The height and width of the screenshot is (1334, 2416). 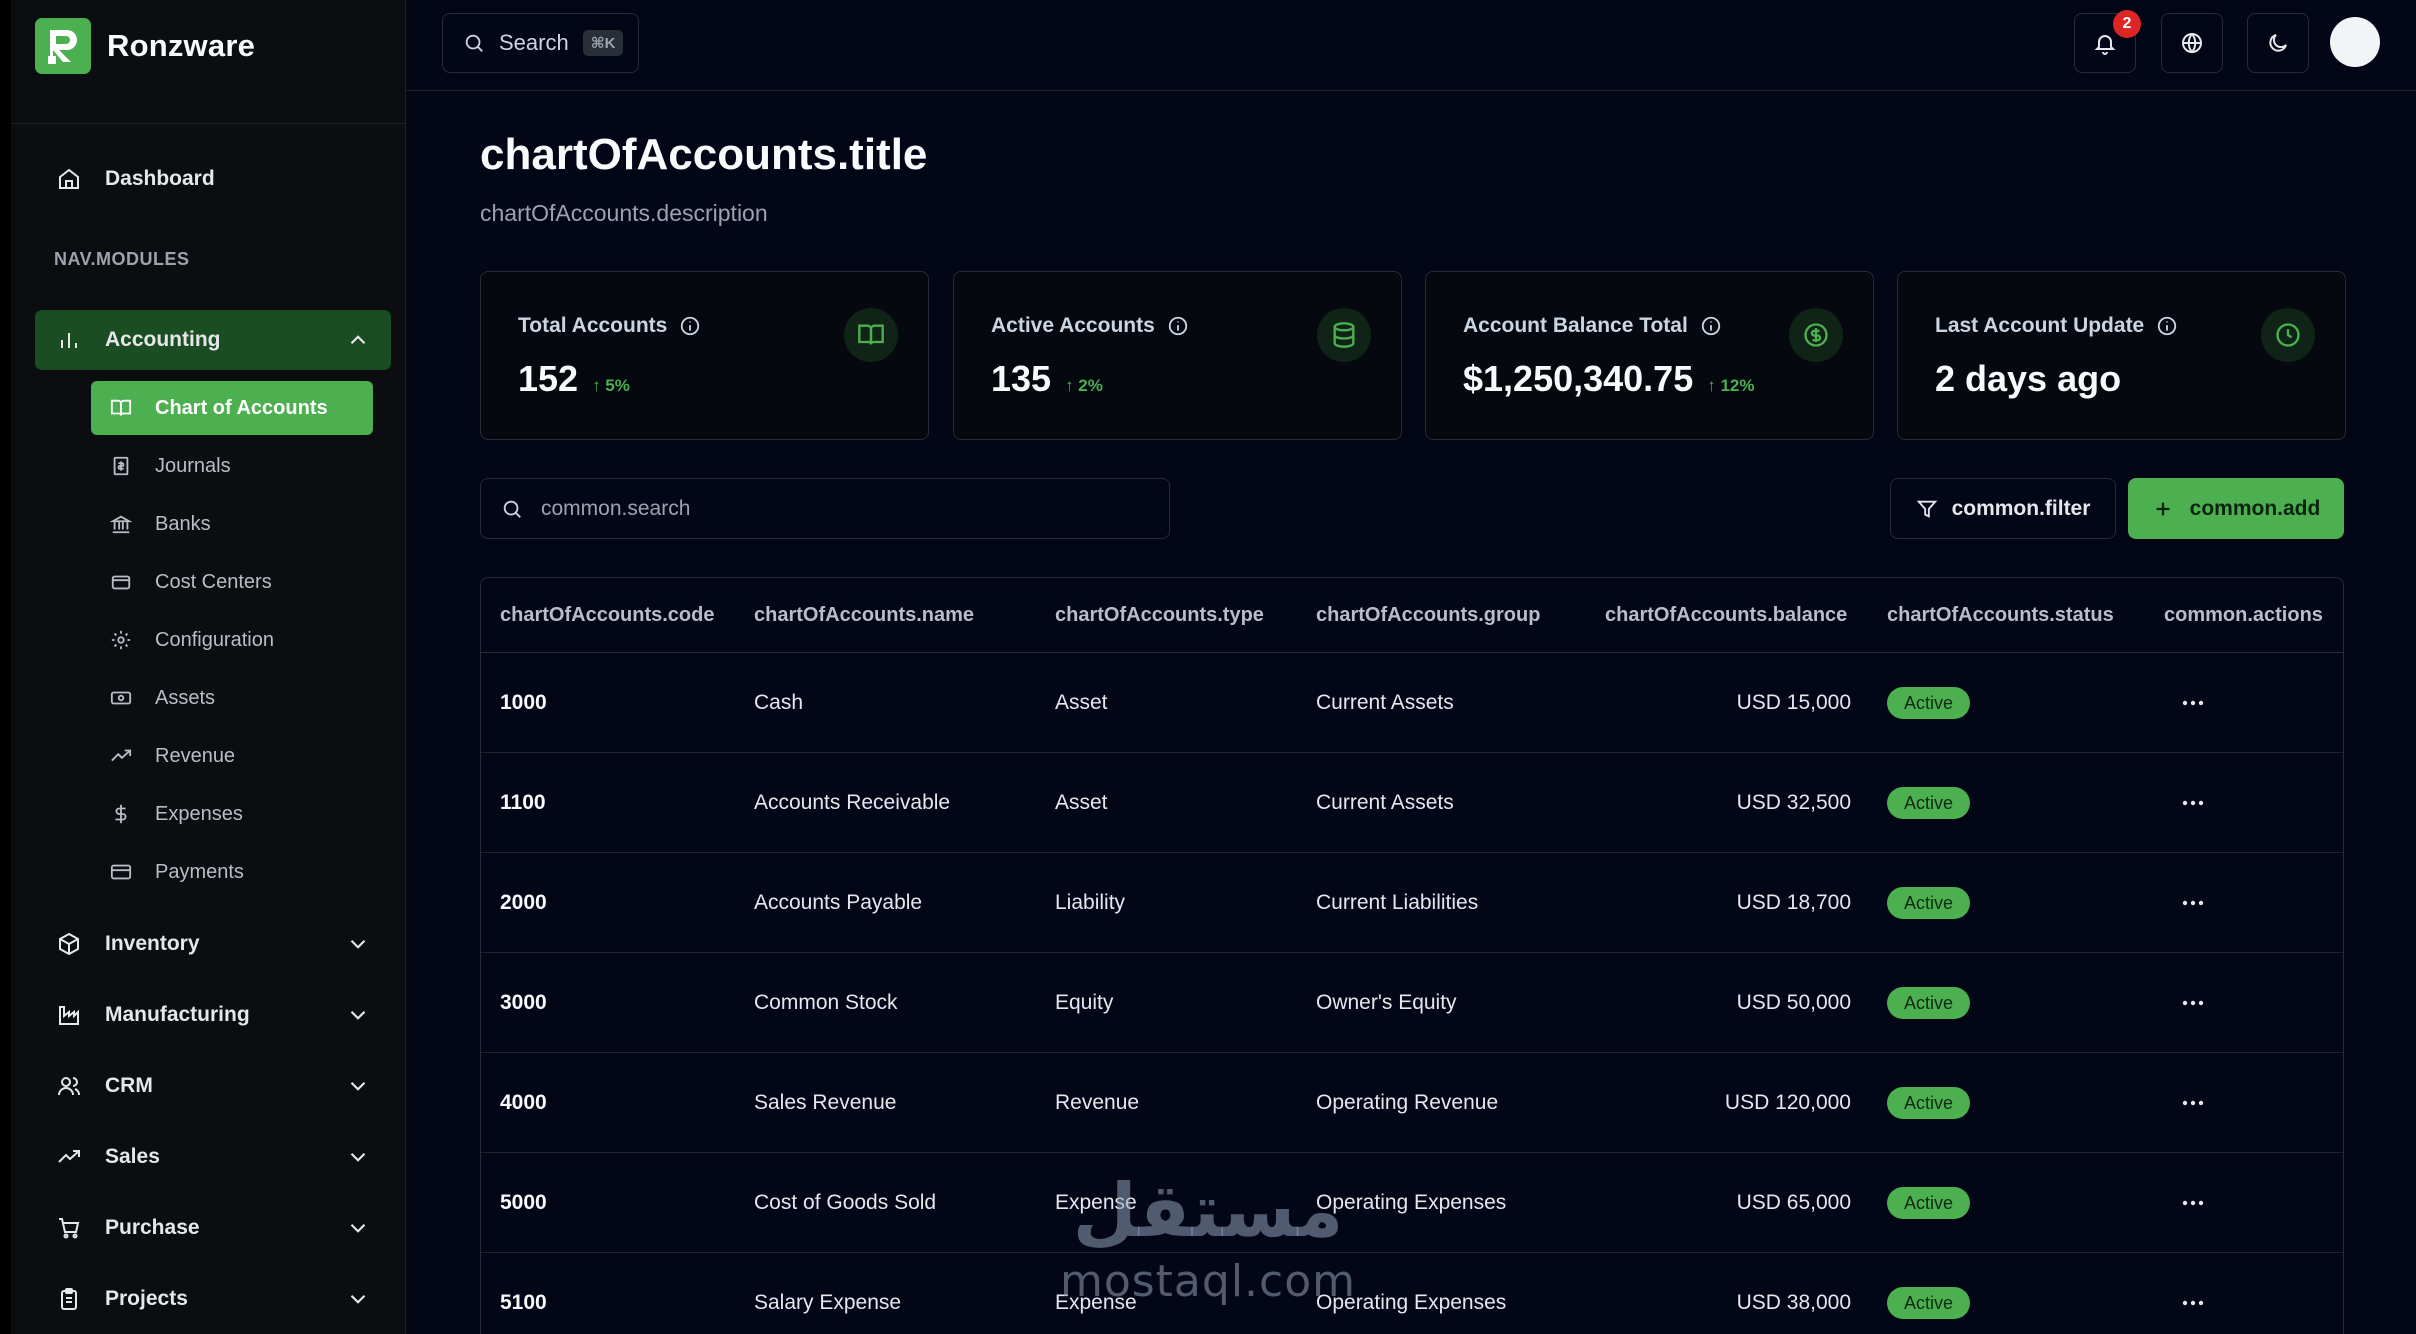 What do you see at coordinates (1159, 615) in the screenshot?
I see `column-header-type: chartOfAccounts.type` at bounding box center [1159, 615].